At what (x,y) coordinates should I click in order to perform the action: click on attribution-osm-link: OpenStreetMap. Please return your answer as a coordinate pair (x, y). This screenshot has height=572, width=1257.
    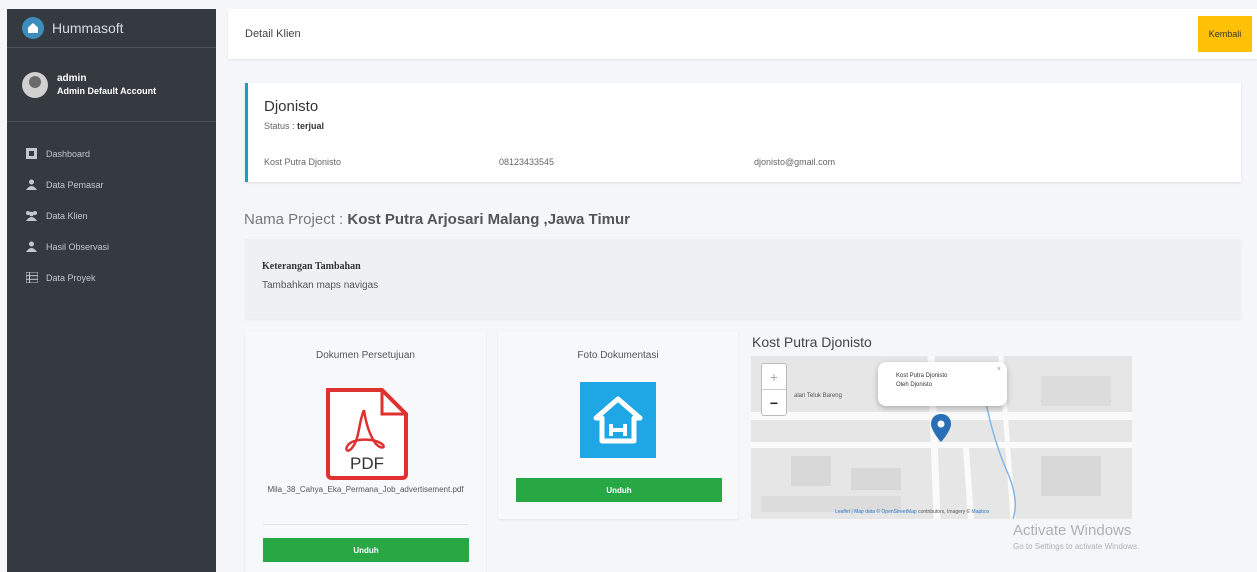
    Looking at the image, I should click on (898, 512).